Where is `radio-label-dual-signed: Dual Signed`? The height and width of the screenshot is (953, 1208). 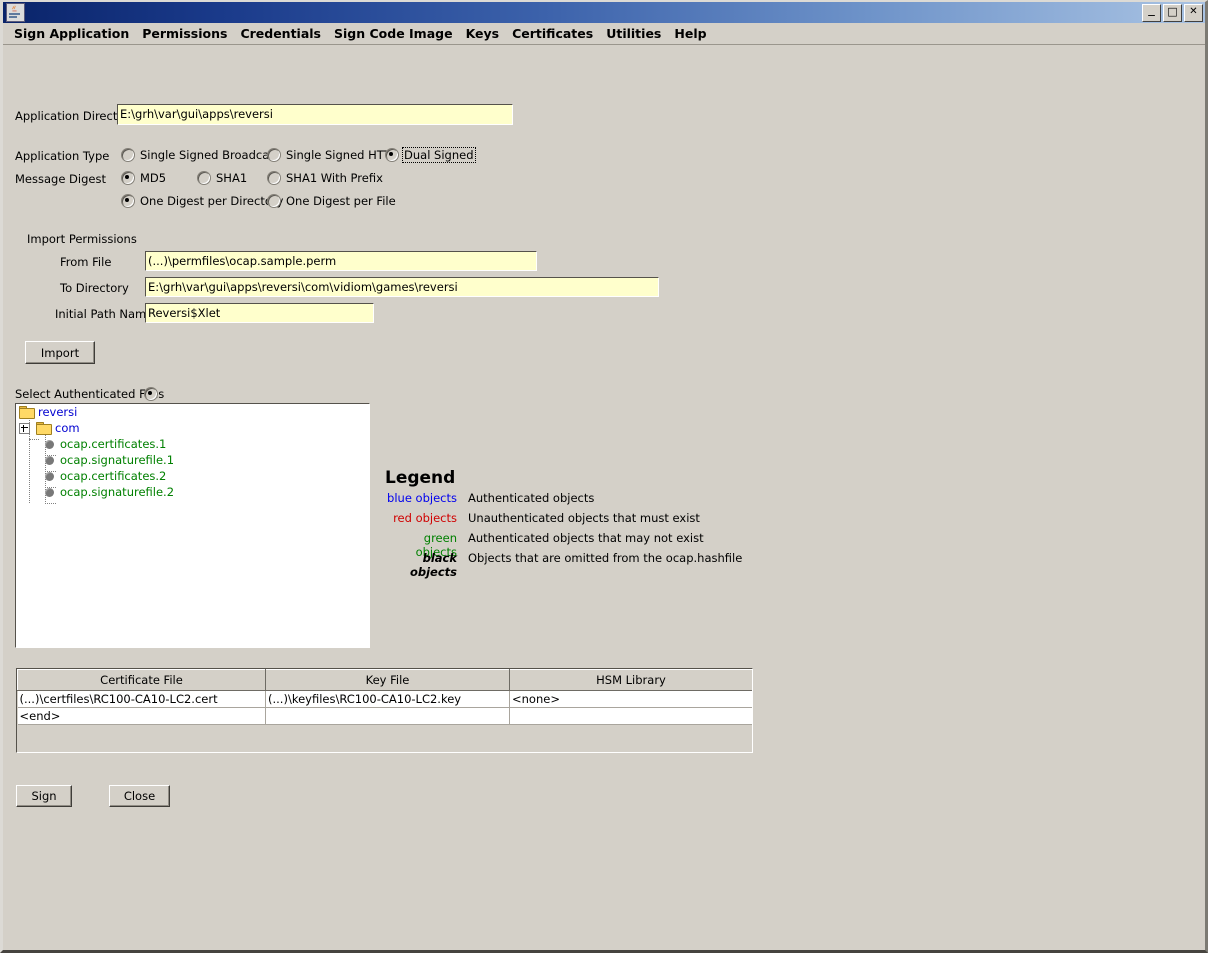
radio-label-dual-signed: Dual Signed is located at coordinates (439, 155).